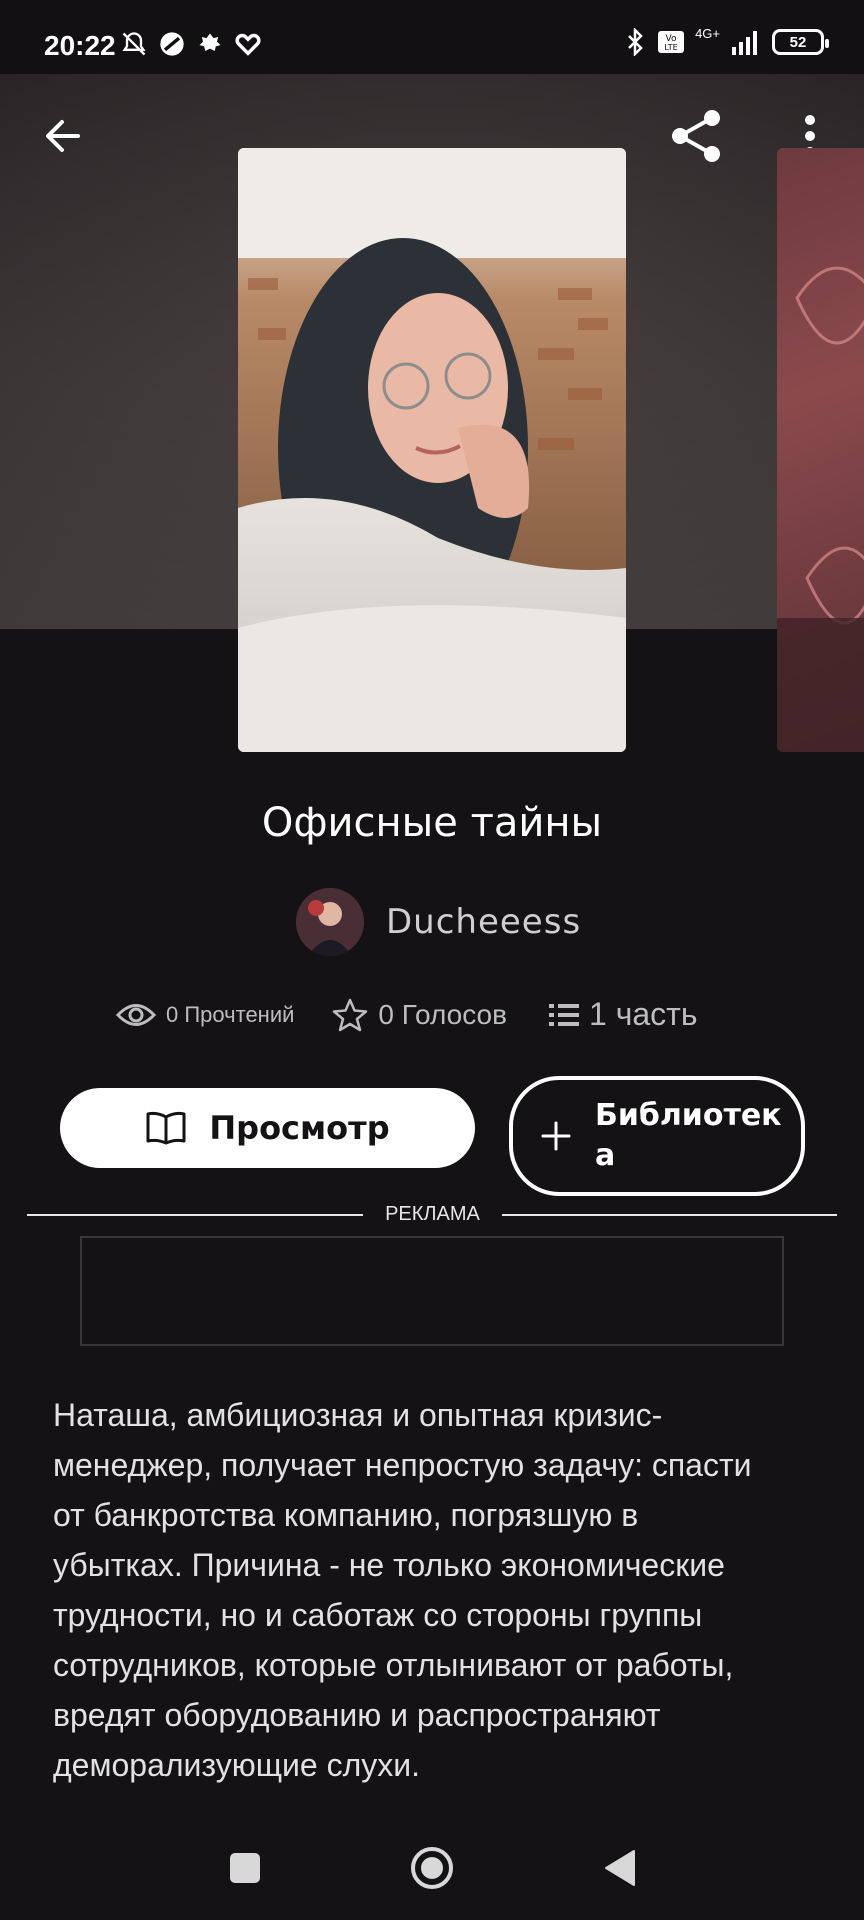  I want to click on triangle-back-icon, so click(620, 1868).